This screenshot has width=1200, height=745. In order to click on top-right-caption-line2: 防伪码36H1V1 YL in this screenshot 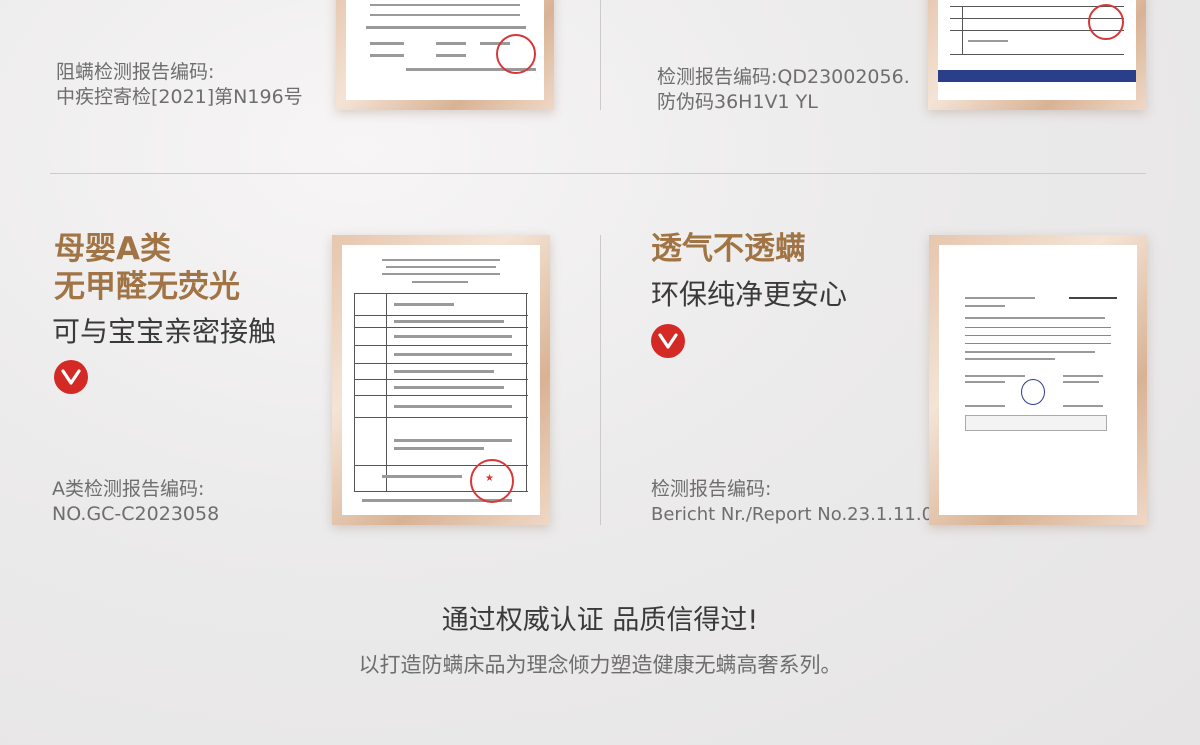, I will do `click(737, 102)`.